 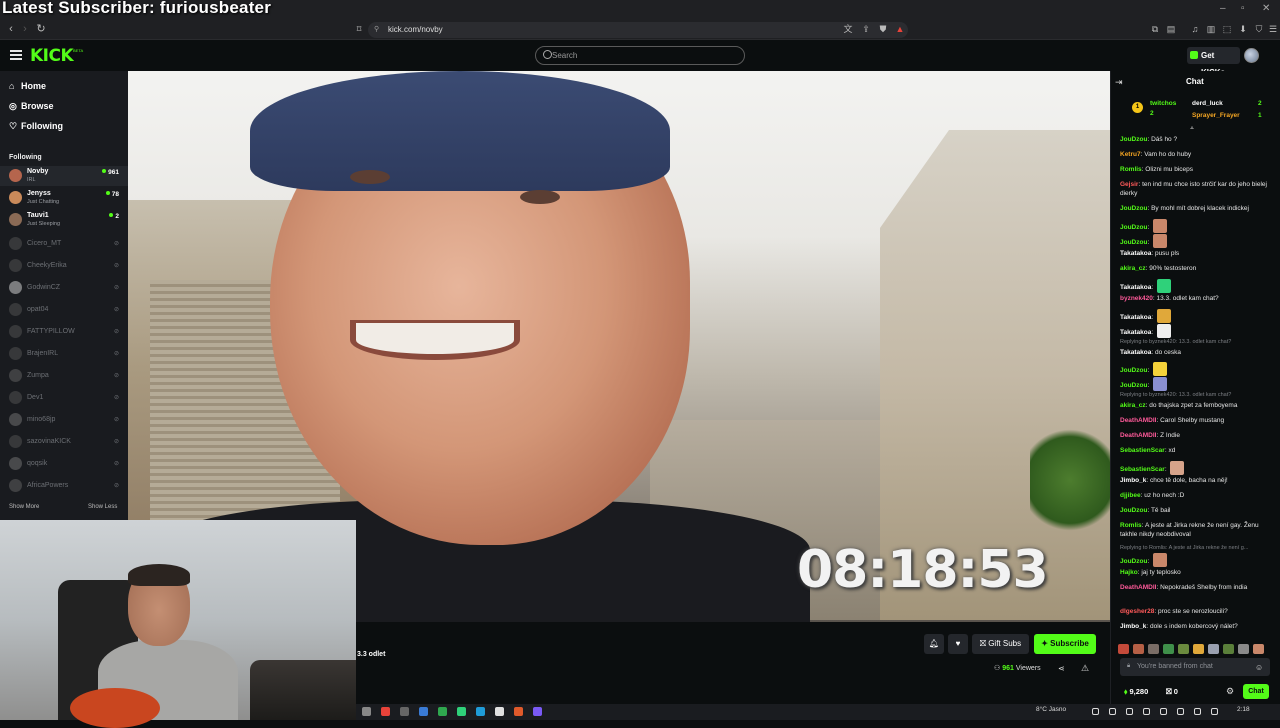 What do you see at coordinates (1065, 644) in the screenshot?
I see `subscribe-button: ✦ Subscribe` at bounding box center [1065, 644].